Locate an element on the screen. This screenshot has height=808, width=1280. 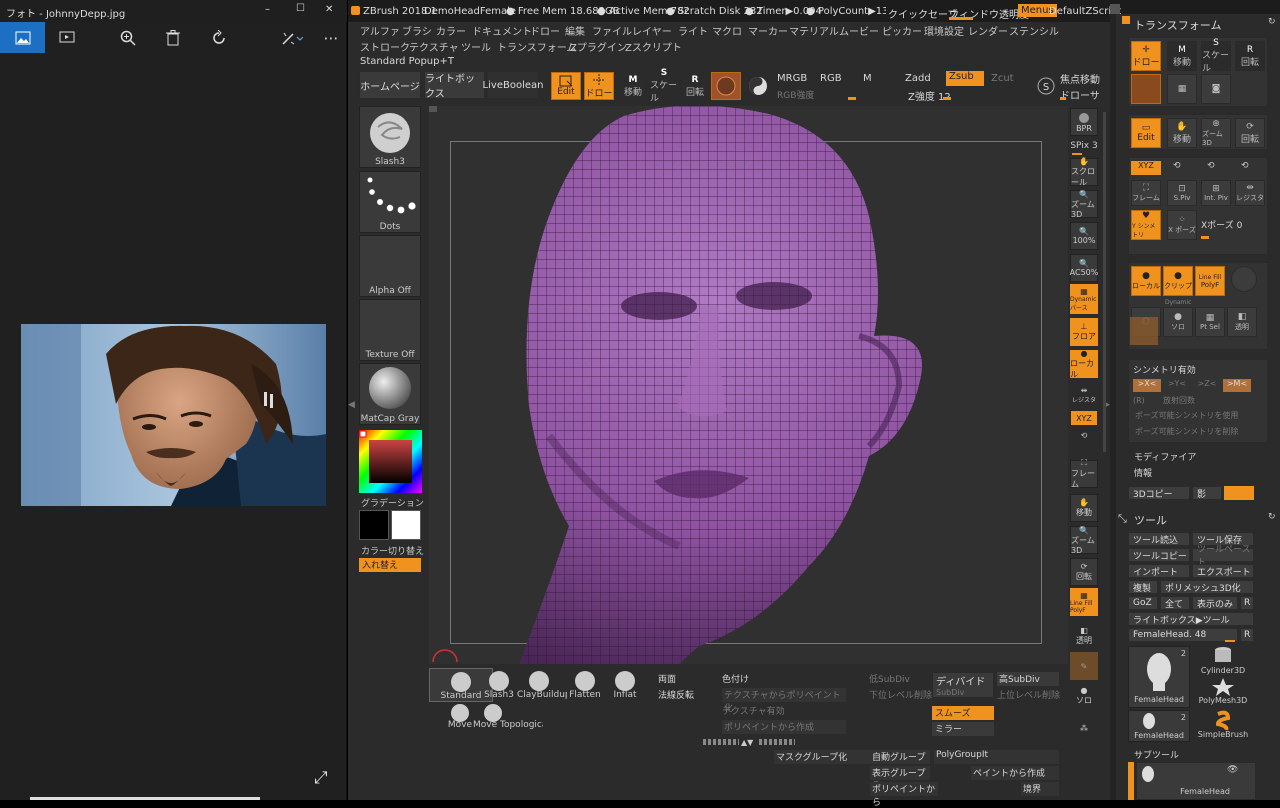
secondary-color-swatch is located at coordinates (406, 525).